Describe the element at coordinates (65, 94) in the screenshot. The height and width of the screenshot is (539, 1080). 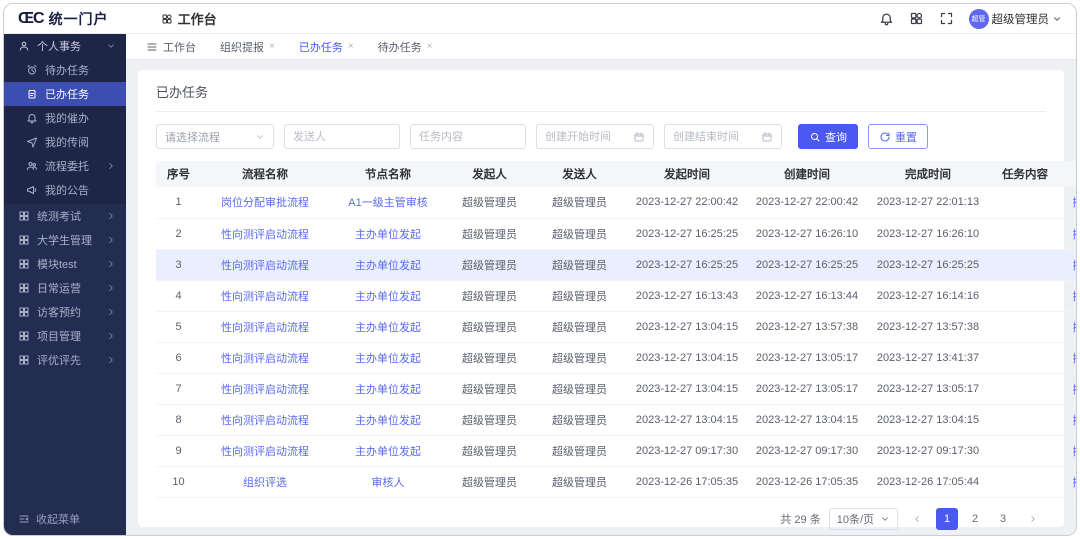
I see `sidebar-item-active: 已办任务` at that location.